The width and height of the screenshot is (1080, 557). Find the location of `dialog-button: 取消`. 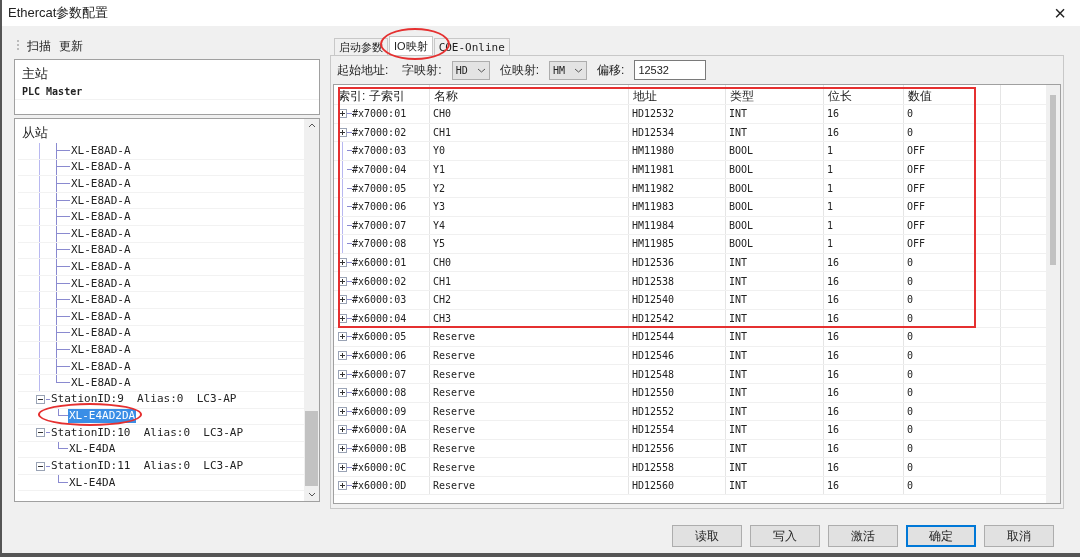

dialog-button: 取消 is located at coordinates (1019, 536).